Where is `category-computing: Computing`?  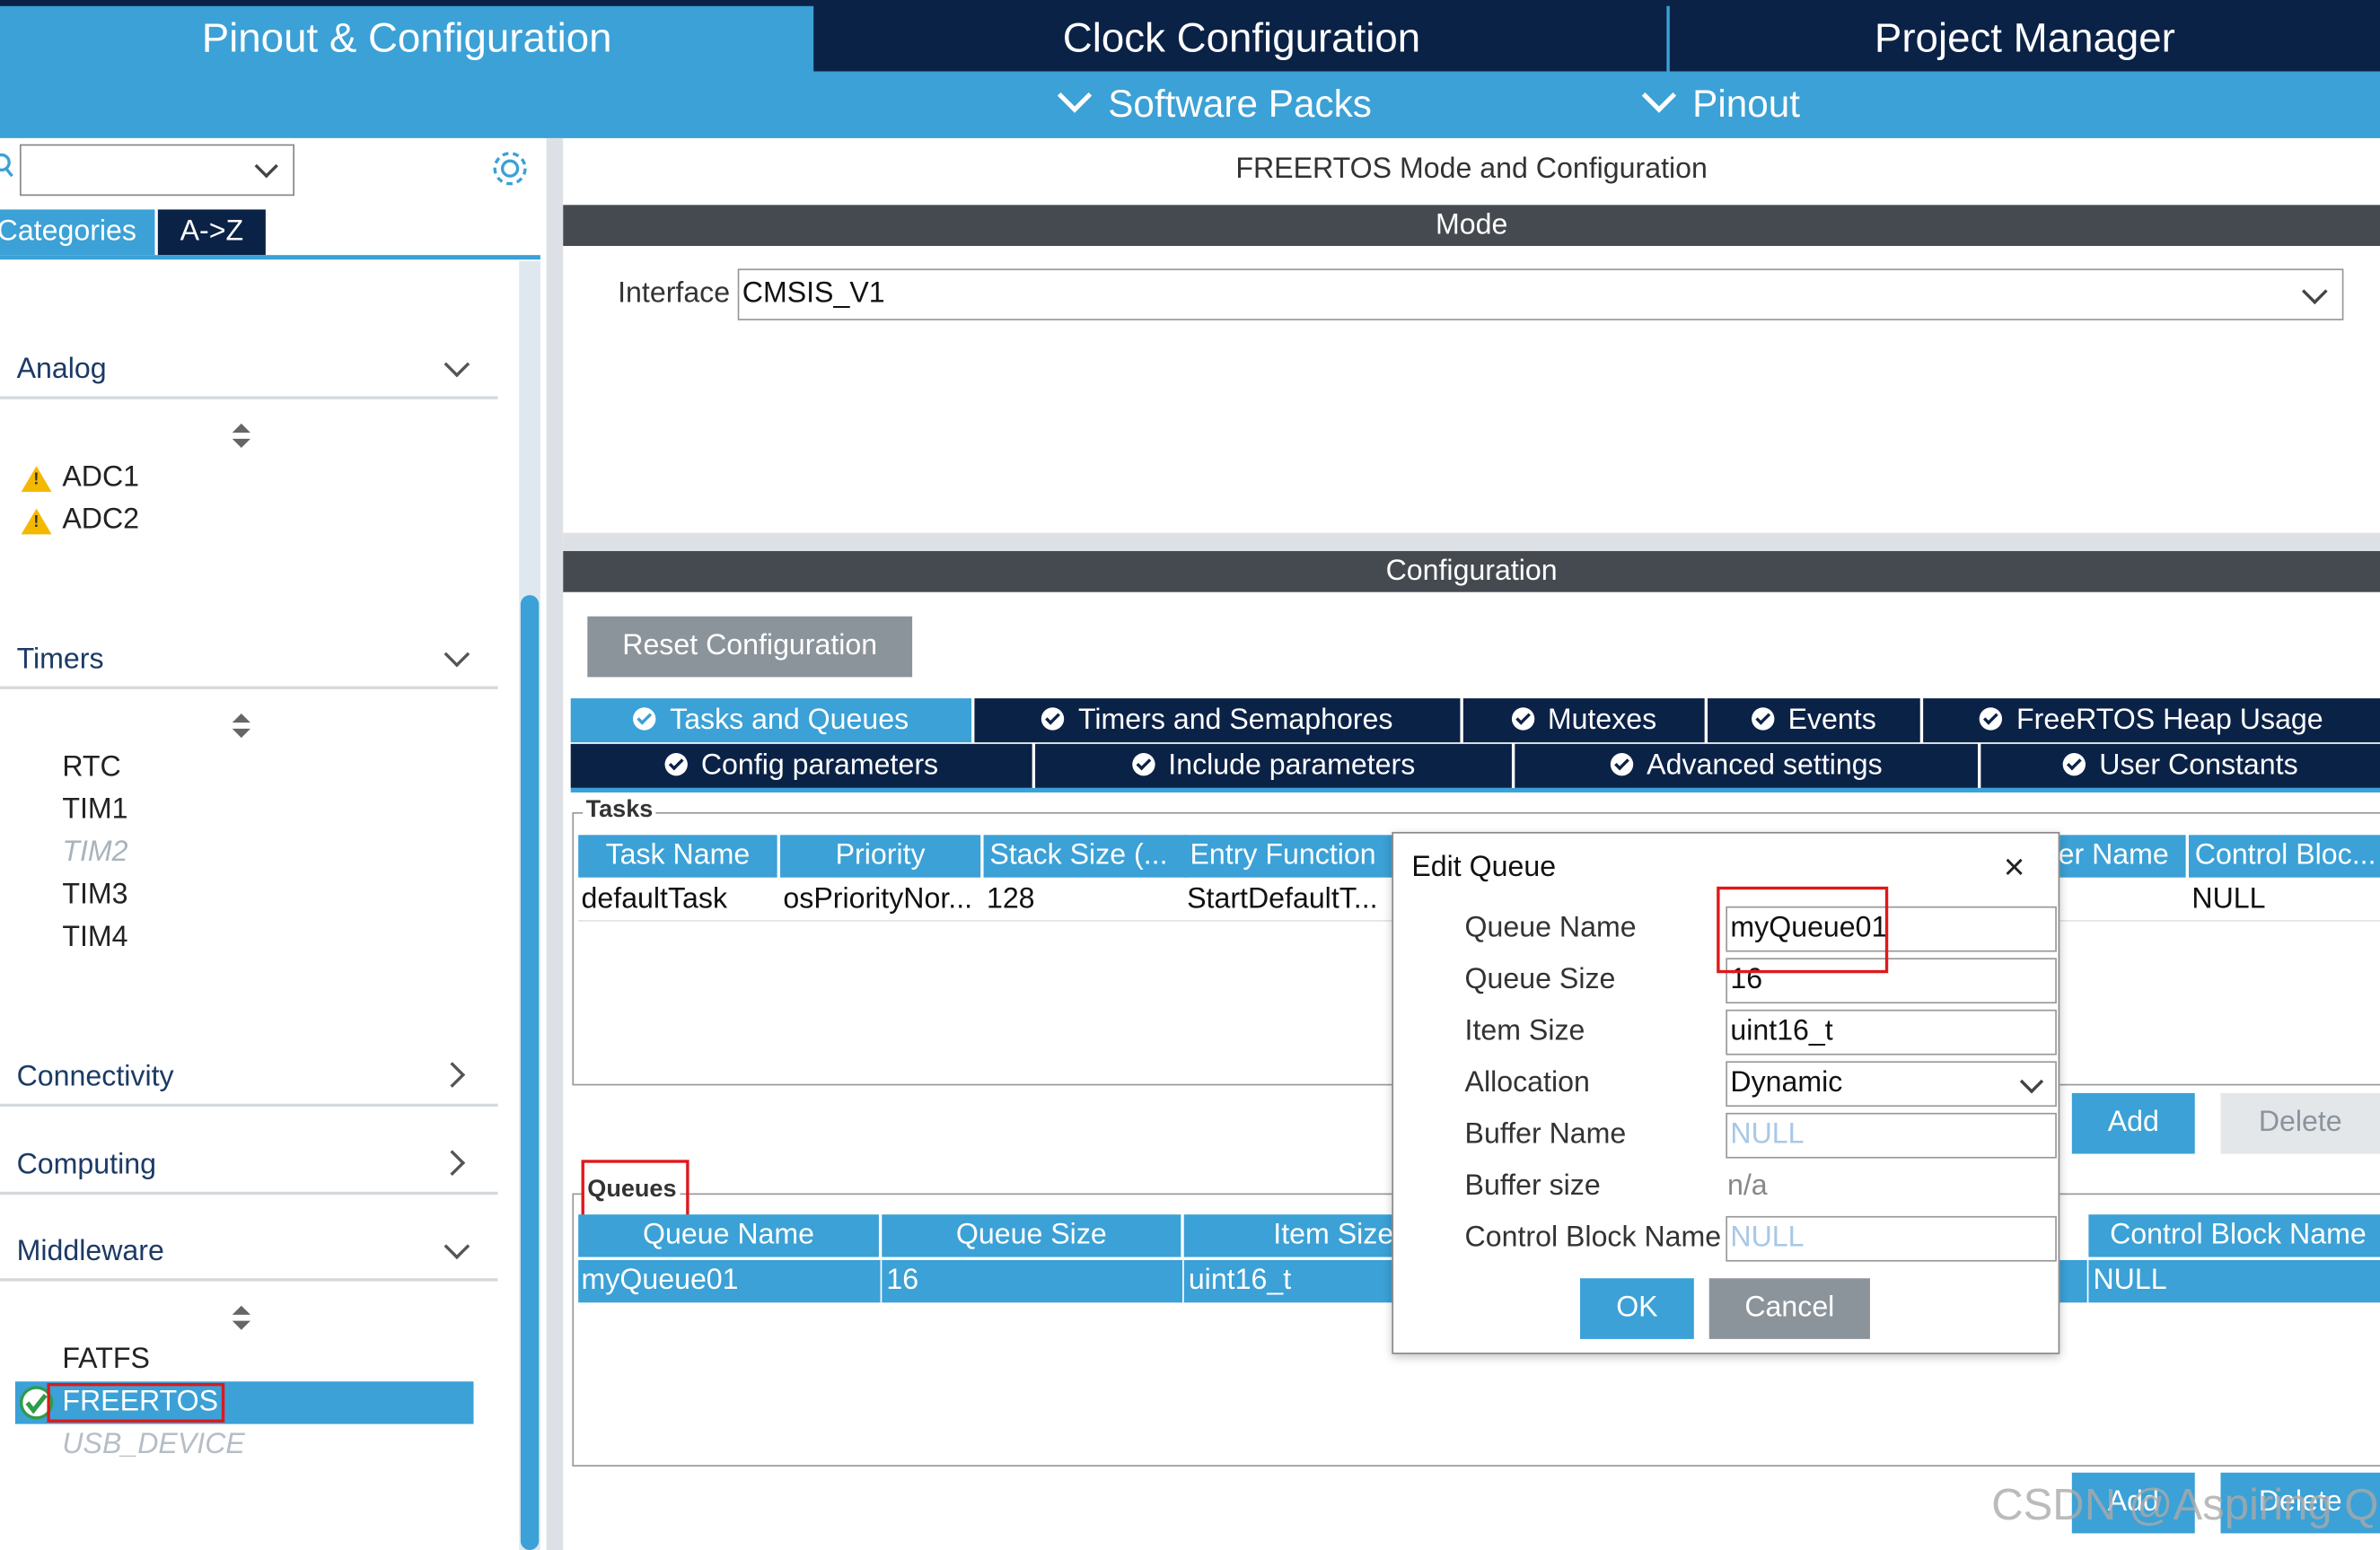
category-computing: Computing is located at coordinates (86, 1166).